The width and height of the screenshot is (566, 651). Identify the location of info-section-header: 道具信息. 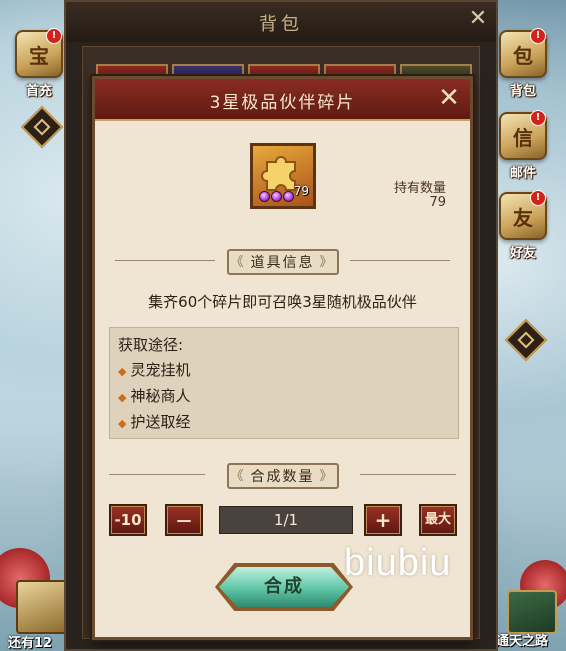
(282, 262).